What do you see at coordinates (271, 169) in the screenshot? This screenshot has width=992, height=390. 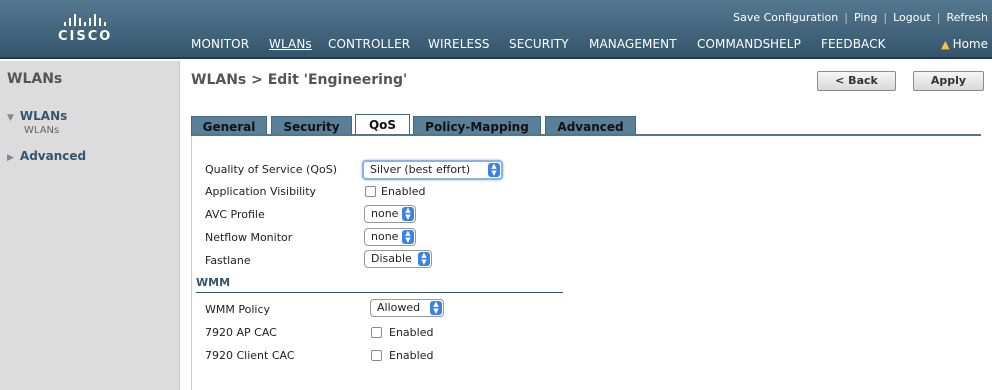 I see `qos-label: Quality of Service (QoS)` at bounding box center [271, 169].